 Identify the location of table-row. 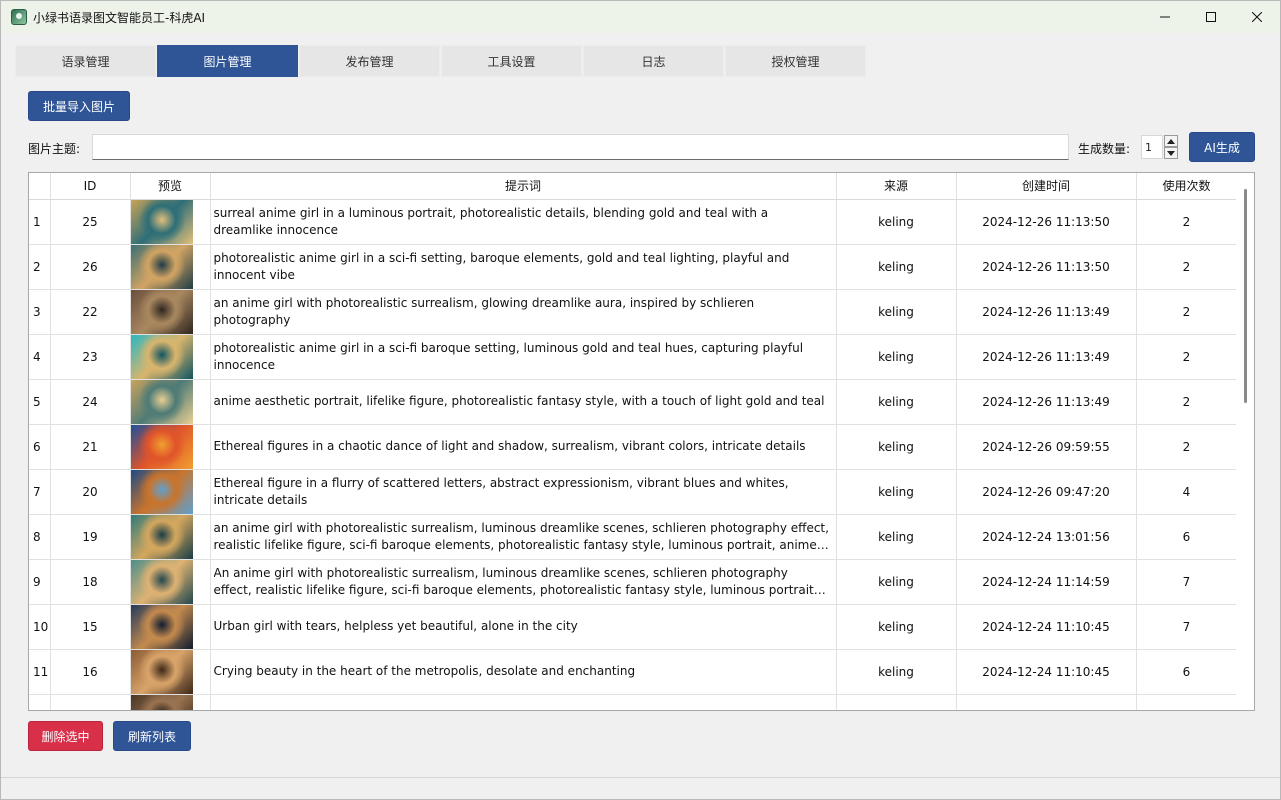
(633, 702).